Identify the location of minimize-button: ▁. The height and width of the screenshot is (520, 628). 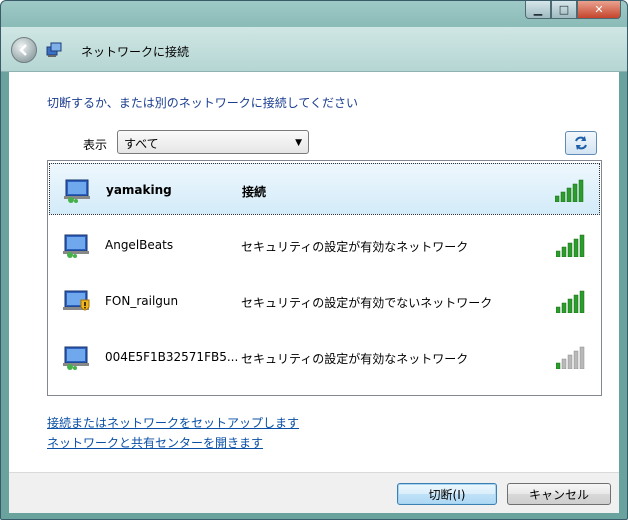
(538, 10).